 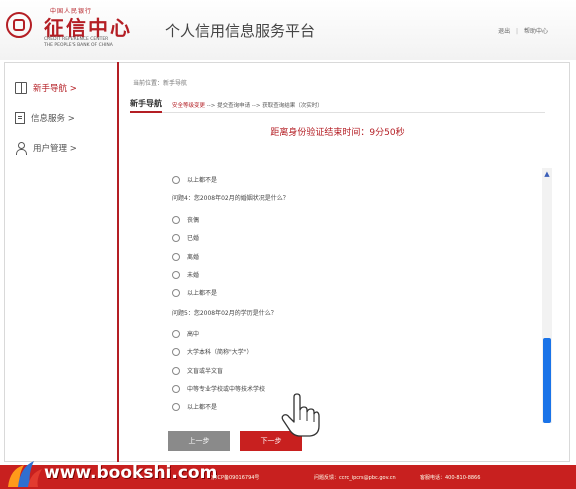 I want to click on option-q5-4: 中等专业学校或中等技术学校, so click(x=218, y=388).